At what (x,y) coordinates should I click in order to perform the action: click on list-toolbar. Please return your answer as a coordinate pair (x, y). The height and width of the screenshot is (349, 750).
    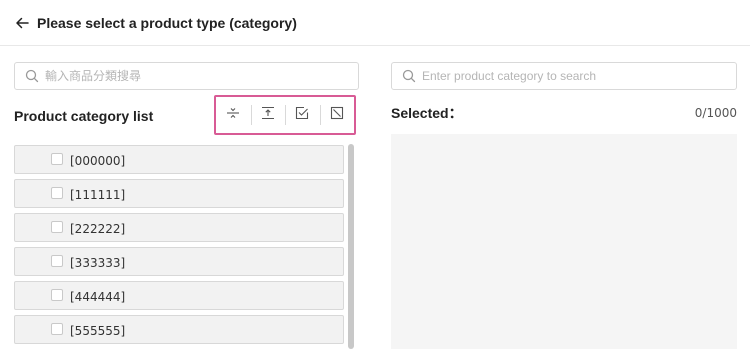
    Looking at the image, I should click on (285, 115).